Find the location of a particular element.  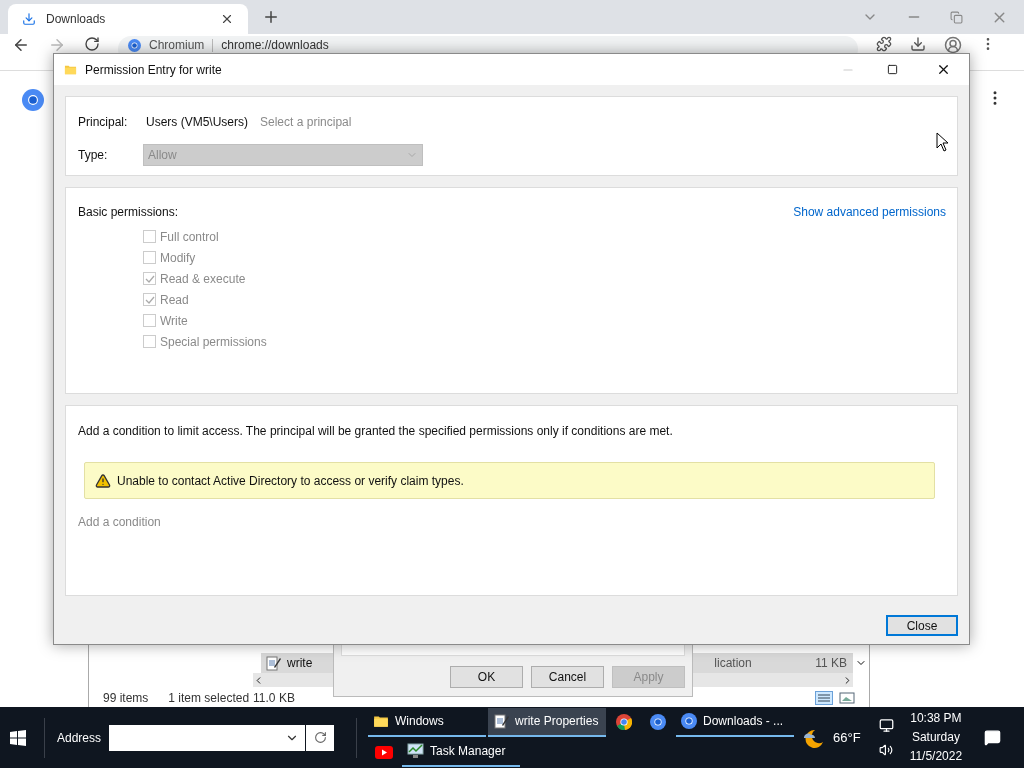

restore-icon is located at coordinates (956, 17).